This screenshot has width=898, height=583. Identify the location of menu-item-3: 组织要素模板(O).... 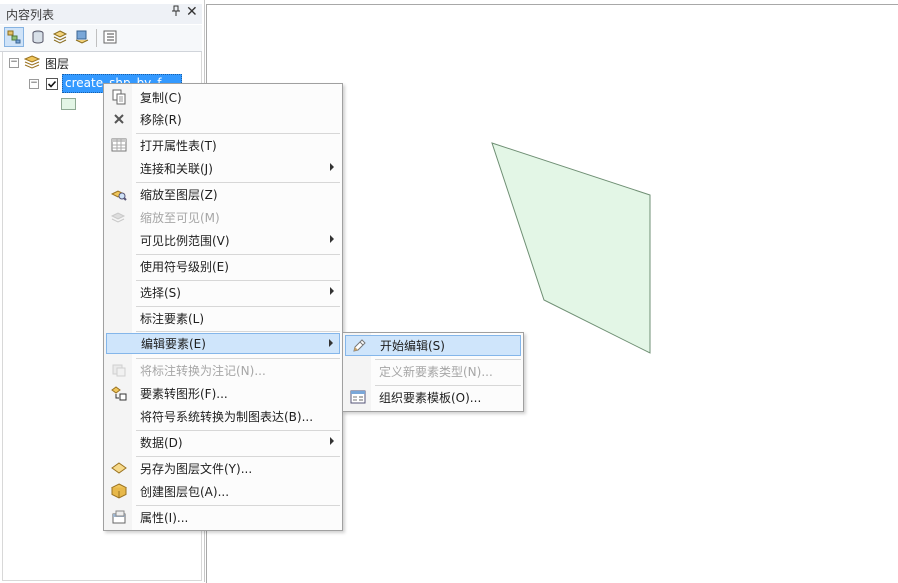
(433, 397).